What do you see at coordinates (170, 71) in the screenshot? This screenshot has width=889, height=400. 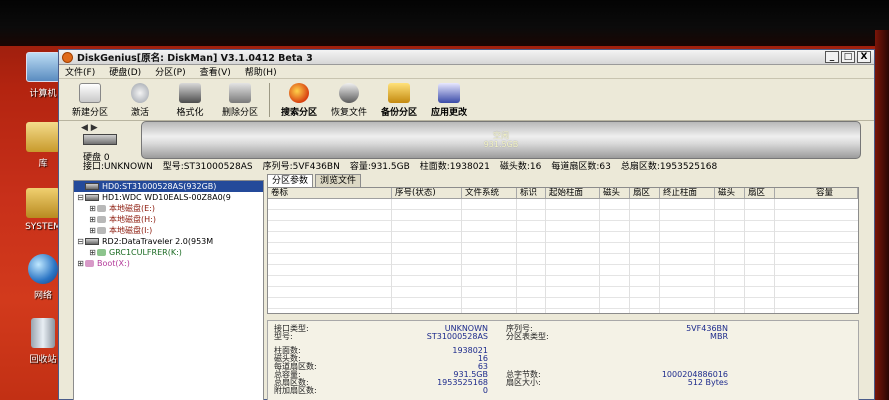 I see `menu-partition: 分区(P)` at bounding box center [170, 71].